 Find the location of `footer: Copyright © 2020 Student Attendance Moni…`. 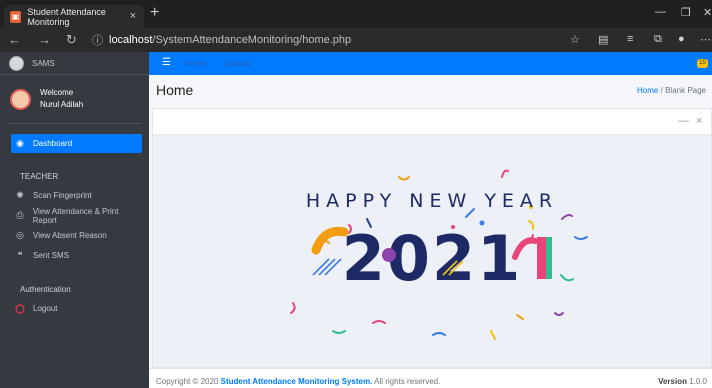

footer: Copyright © 2020 Student Attendance Moni… is located at coordinates (430, 378).